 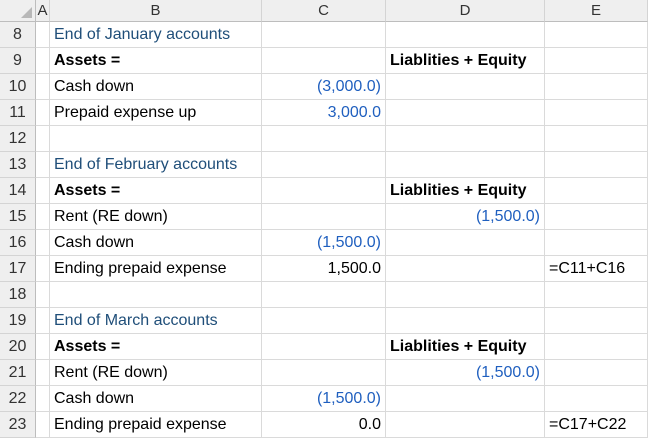 I want to click on column-header-b: B, so click(x=156, y=11).